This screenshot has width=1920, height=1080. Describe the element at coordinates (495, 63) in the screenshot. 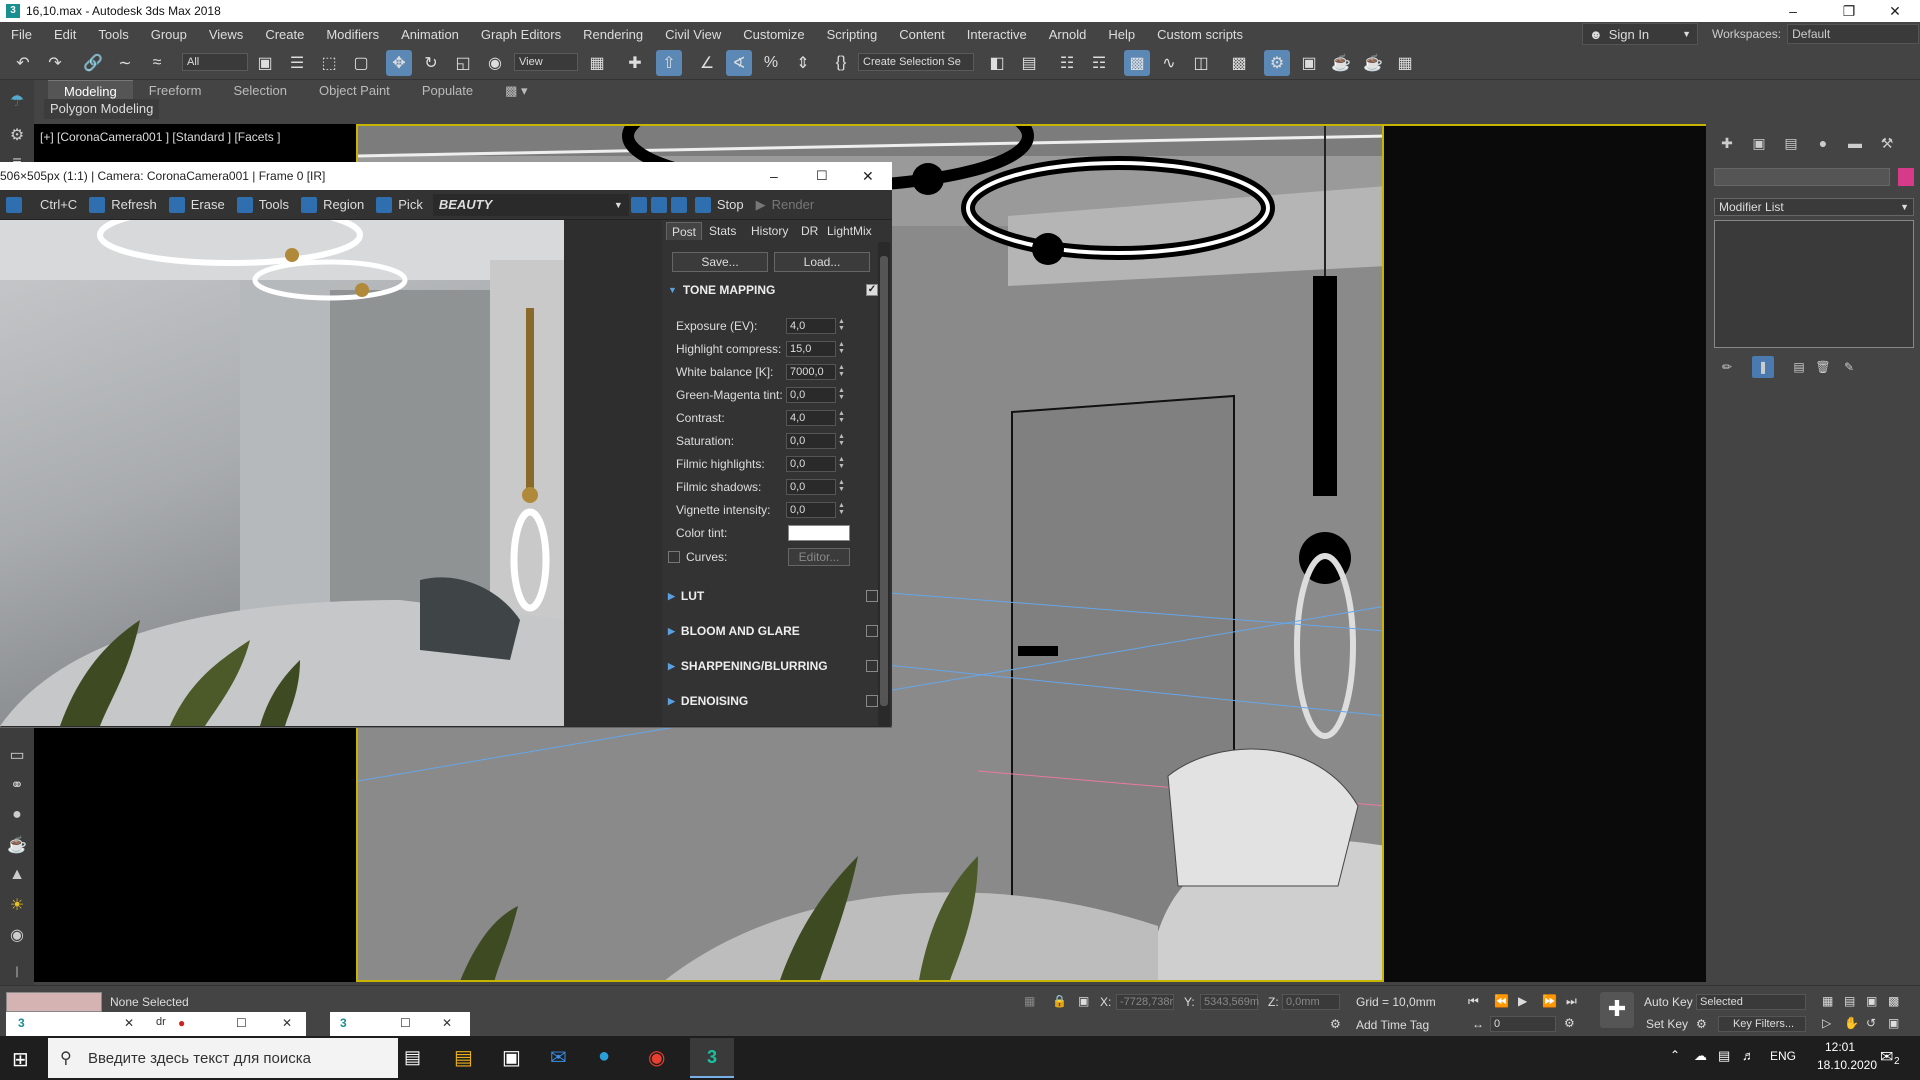

I see `place-icon: ◉` at that location.